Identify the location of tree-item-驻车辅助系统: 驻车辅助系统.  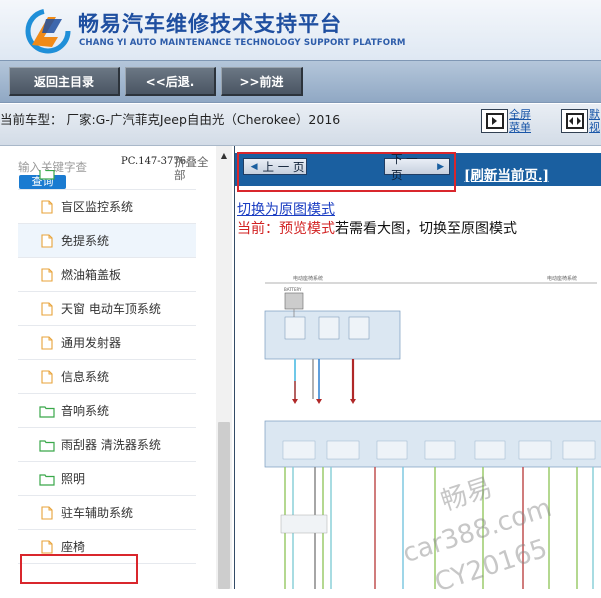
(107, 513).